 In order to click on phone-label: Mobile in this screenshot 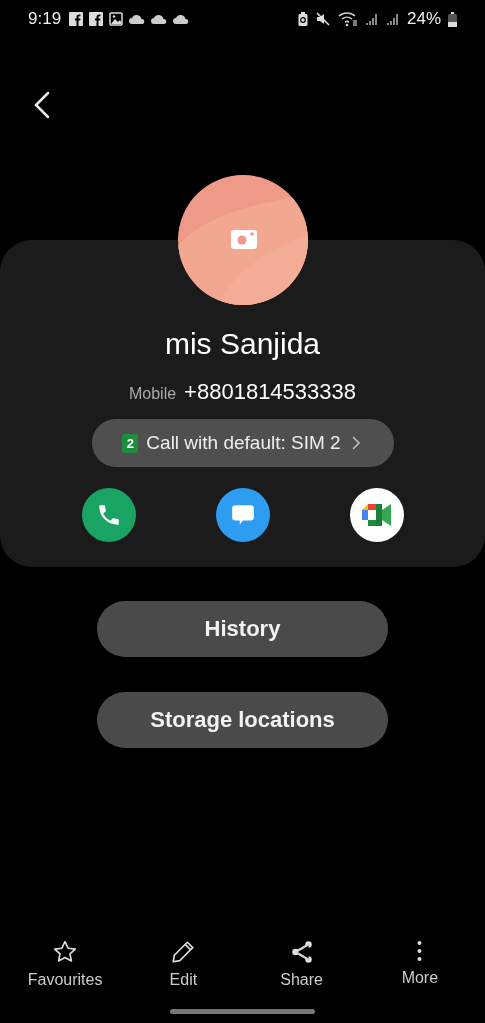, I will do `click(152, 394)`.